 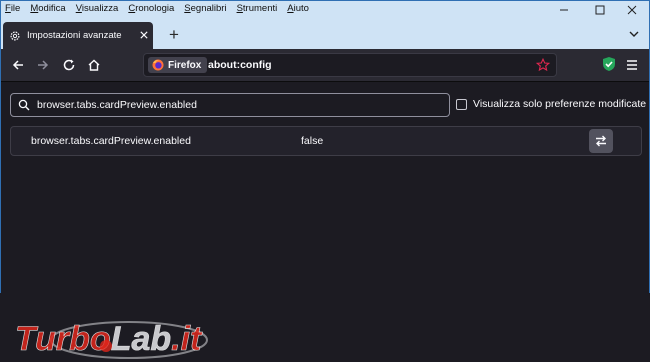 I want to click on turbolab-watermark-logo: TurboLab.it, so click(x=111, y=339).